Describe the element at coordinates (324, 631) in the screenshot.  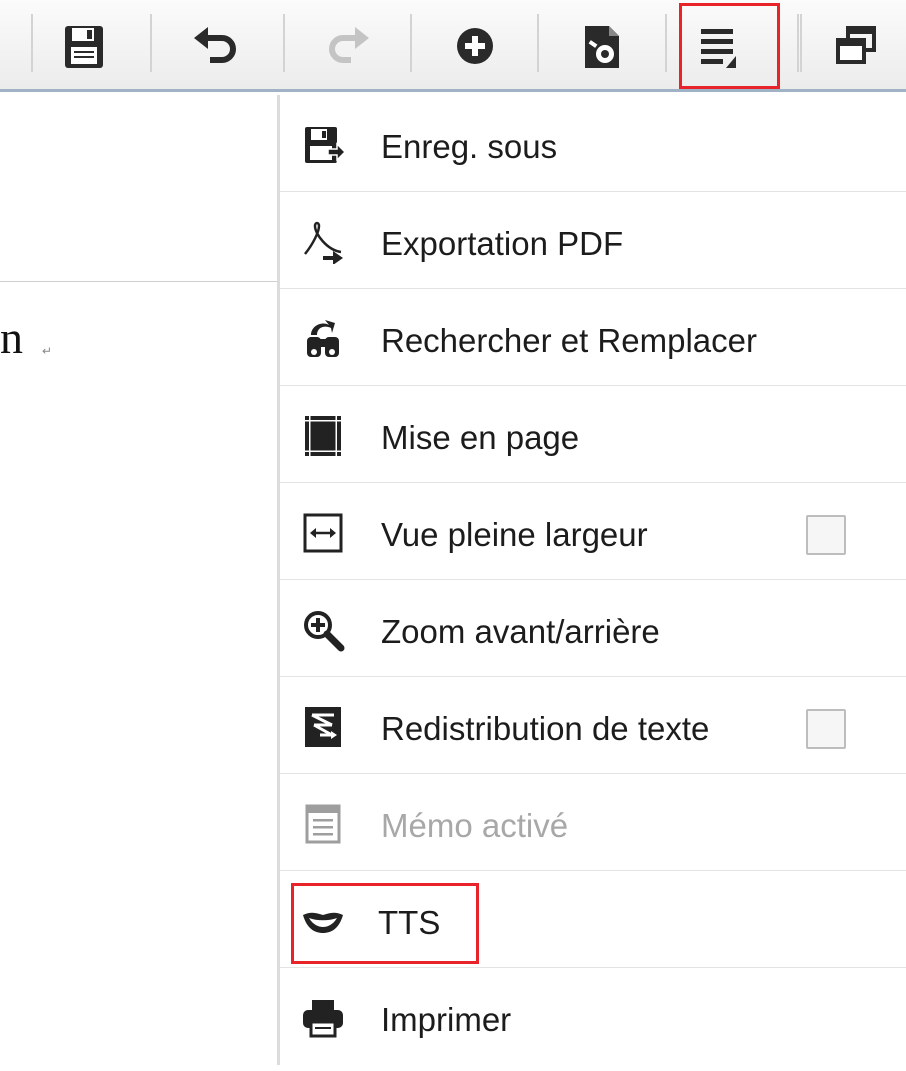
I see `zoom-icon` at that location.